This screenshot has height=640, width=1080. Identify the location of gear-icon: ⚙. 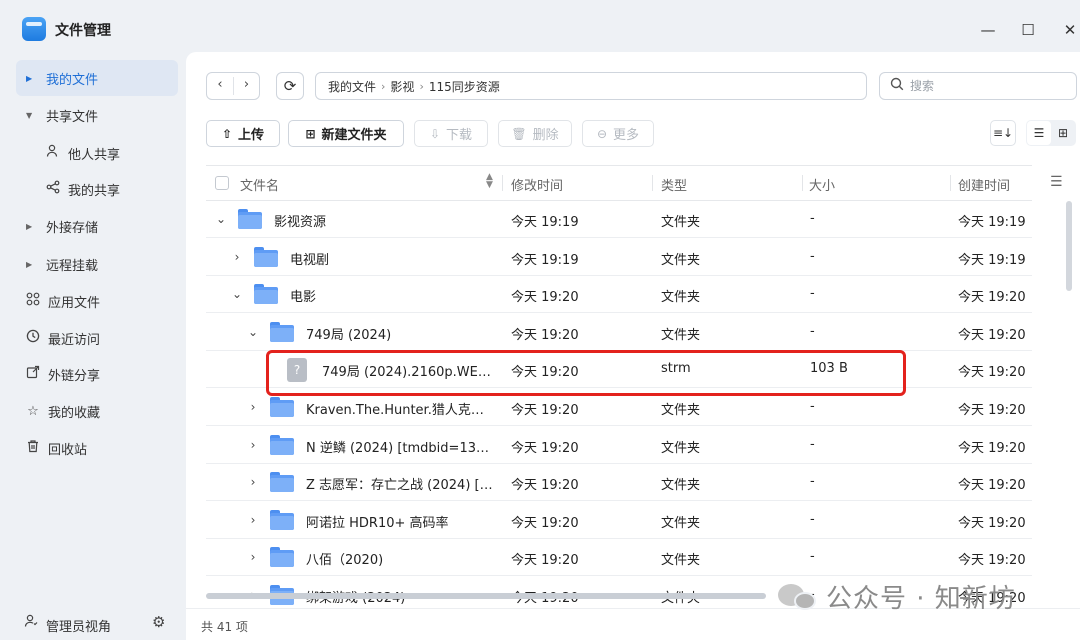
(158, 622).